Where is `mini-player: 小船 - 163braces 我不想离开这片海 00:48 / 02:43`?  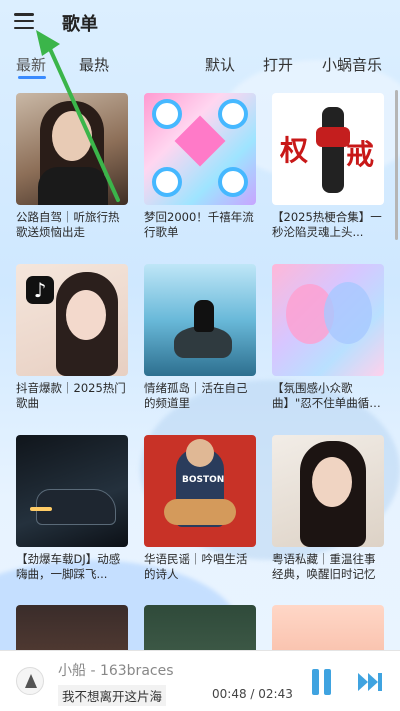
mini-player: 小船 - 163braces 我不想离开这片海 00:48 / 02:43 is located at coordinates (200, 680).